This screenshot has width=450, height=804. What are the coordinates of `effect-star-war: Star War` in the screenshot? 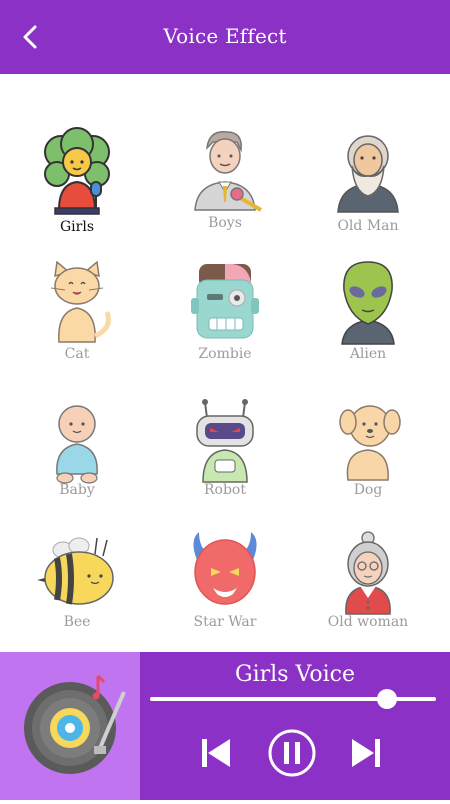 It's located at (225, 590).